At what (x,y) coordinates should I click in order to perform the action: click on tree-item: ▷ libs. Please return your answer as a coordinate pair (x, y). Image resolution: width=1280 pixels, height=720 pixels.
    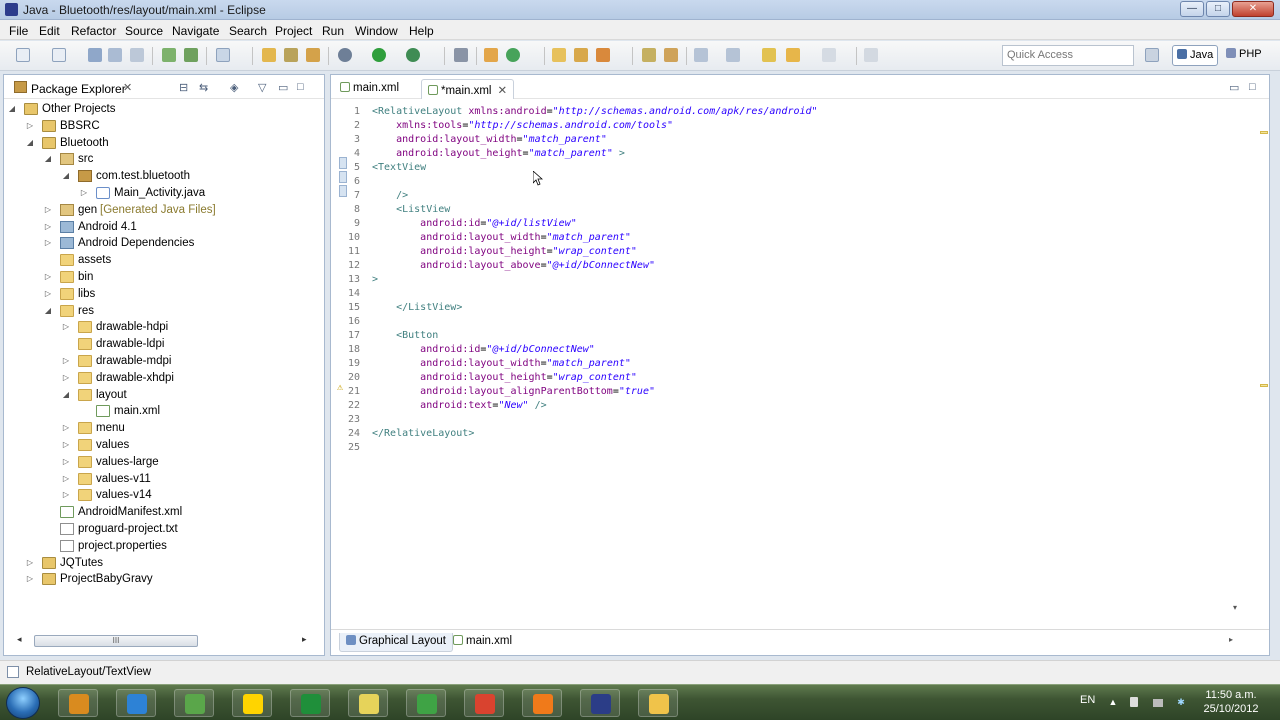
    Looking at the image, I should click on (164, 294).